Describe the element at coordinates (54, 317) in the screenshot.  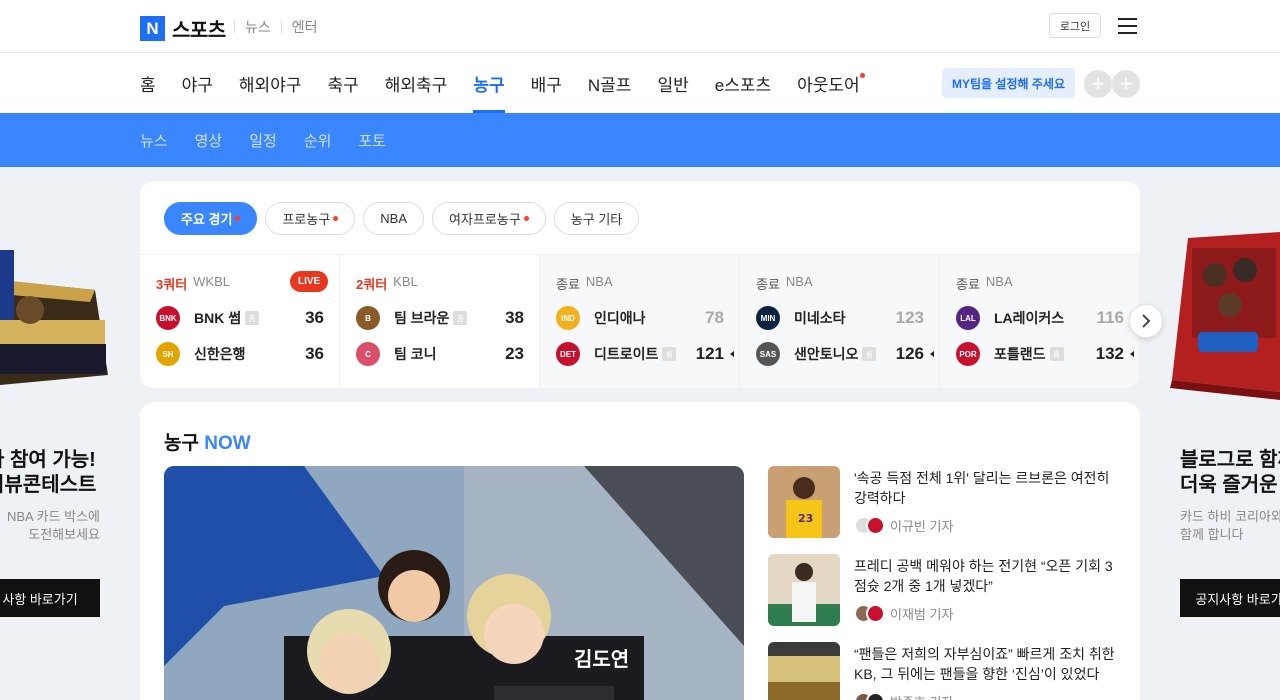
I see `card-box-image` at that location.